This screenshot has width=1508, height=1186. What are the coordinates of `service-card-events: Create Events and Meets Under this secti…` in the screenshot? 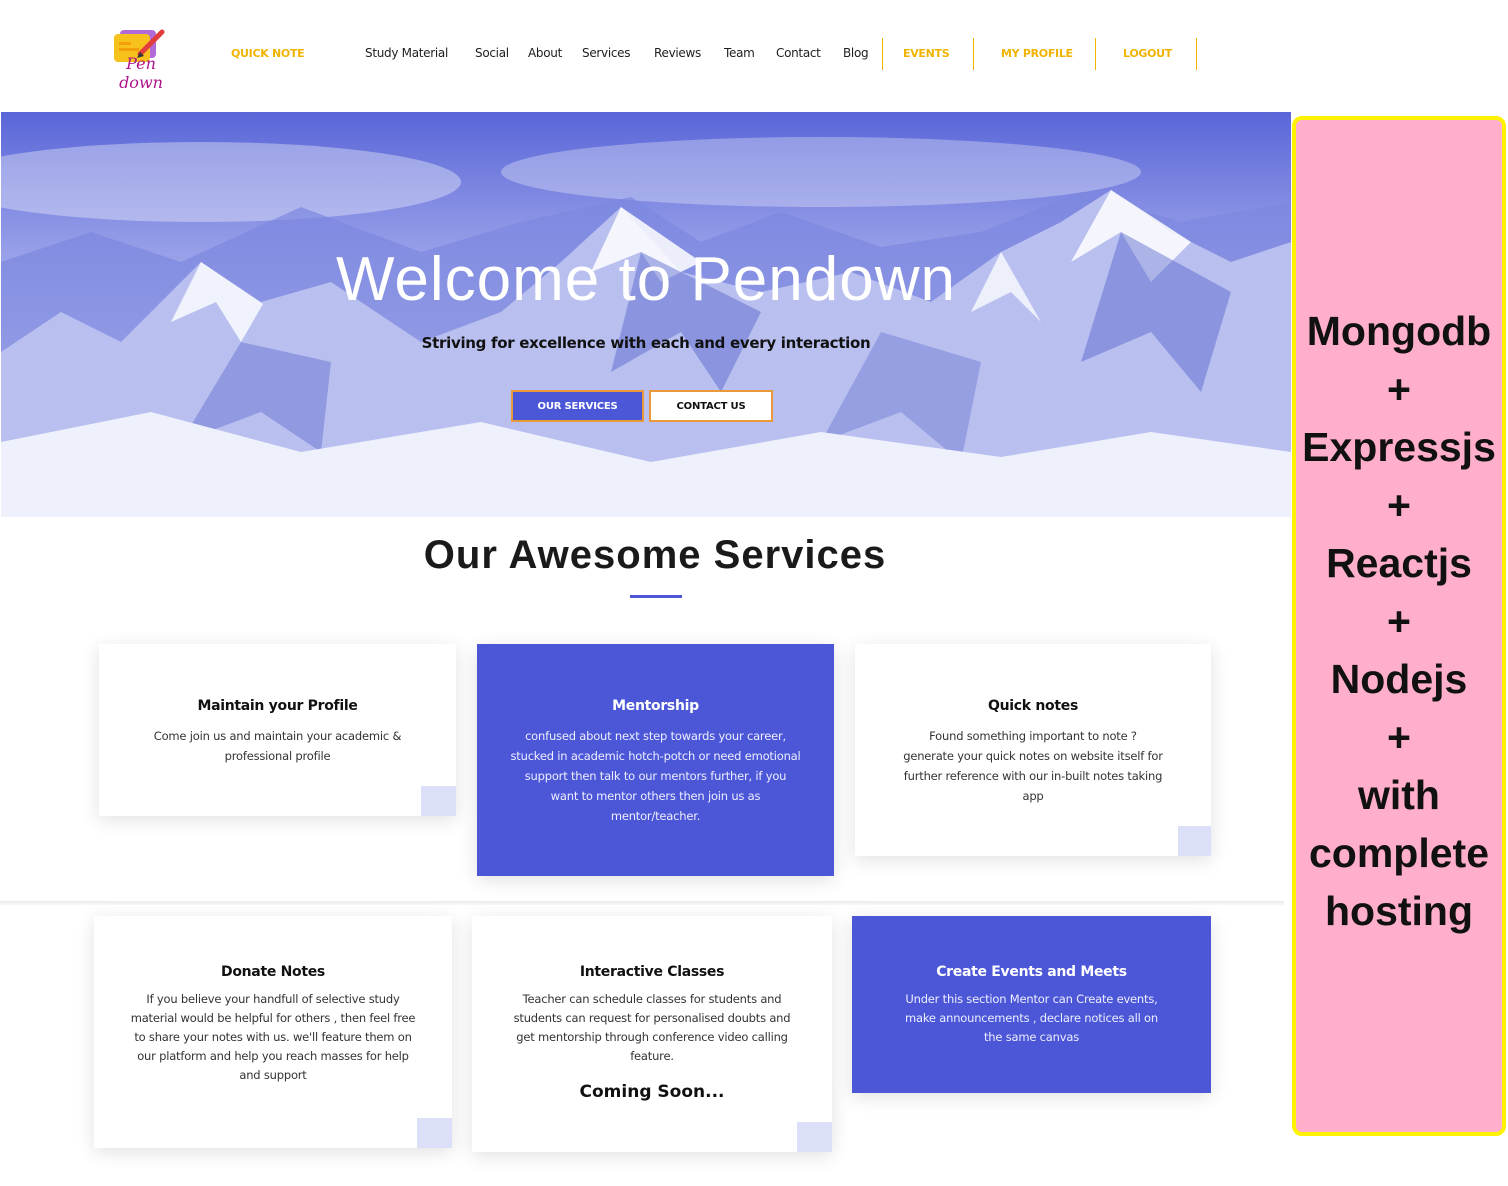 It's located at (1031, 1004).